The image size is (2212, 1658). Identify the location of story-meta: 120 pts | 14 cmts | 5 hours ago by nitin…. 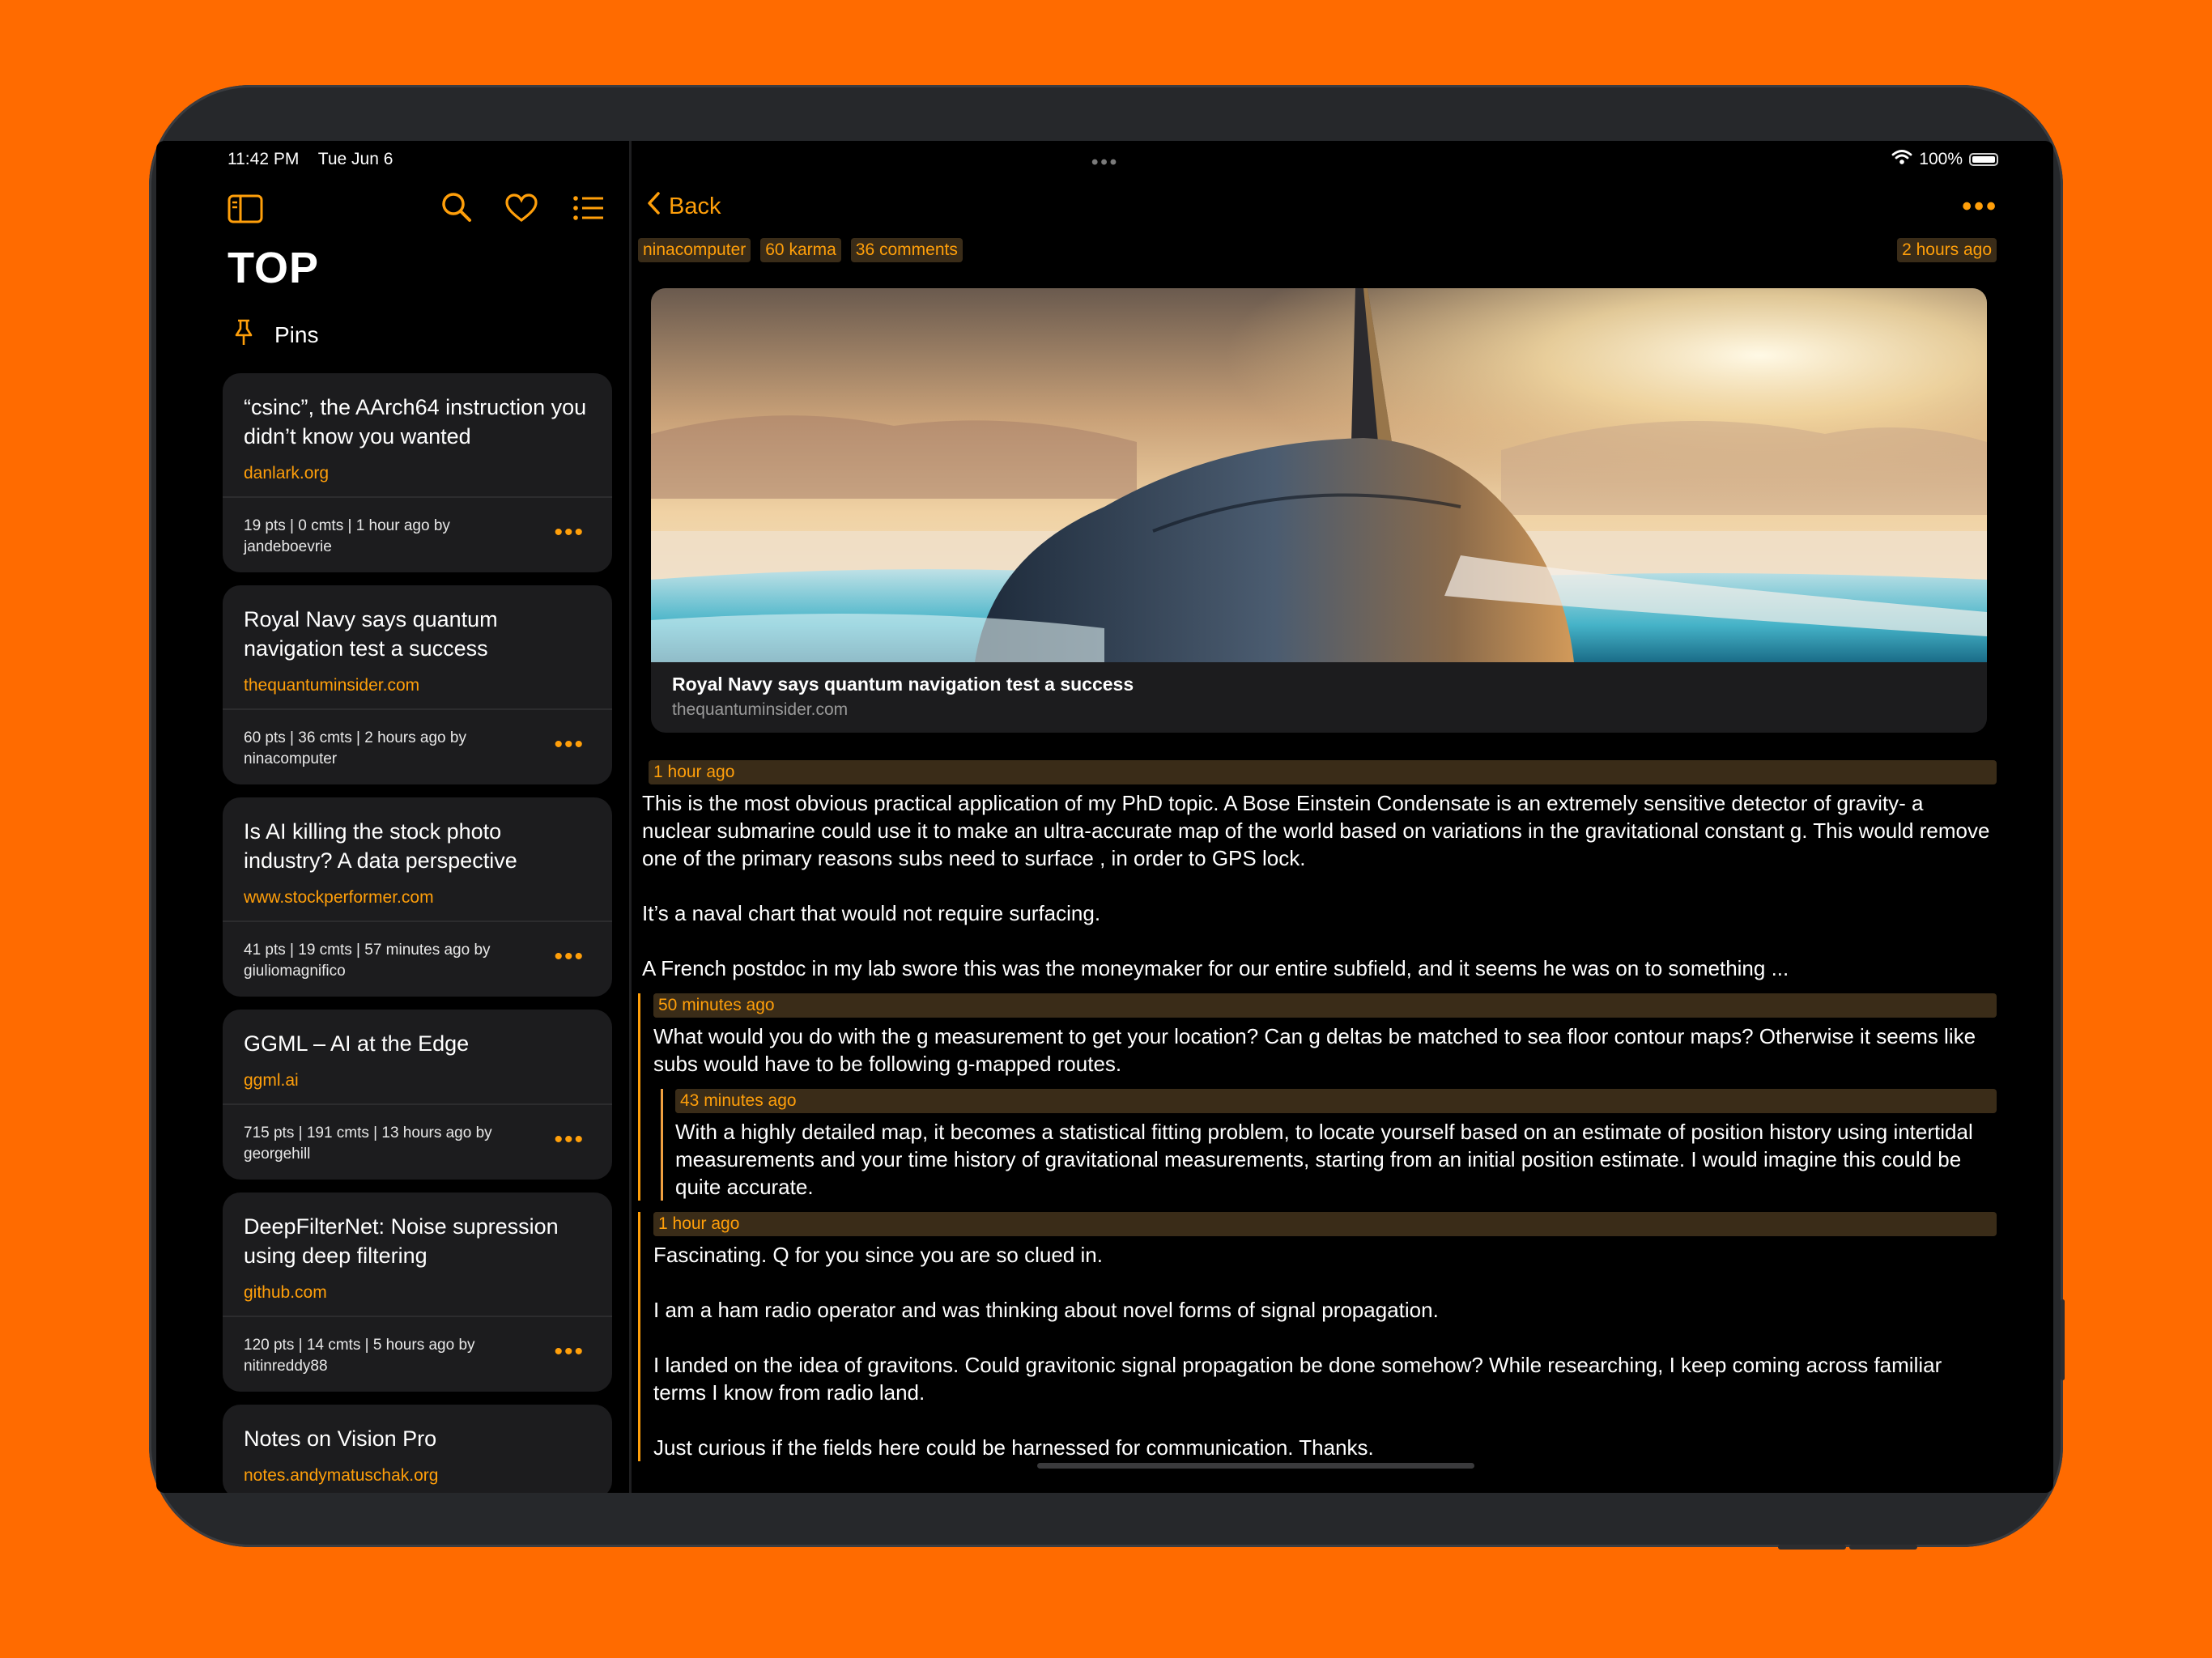
(360, 1356).